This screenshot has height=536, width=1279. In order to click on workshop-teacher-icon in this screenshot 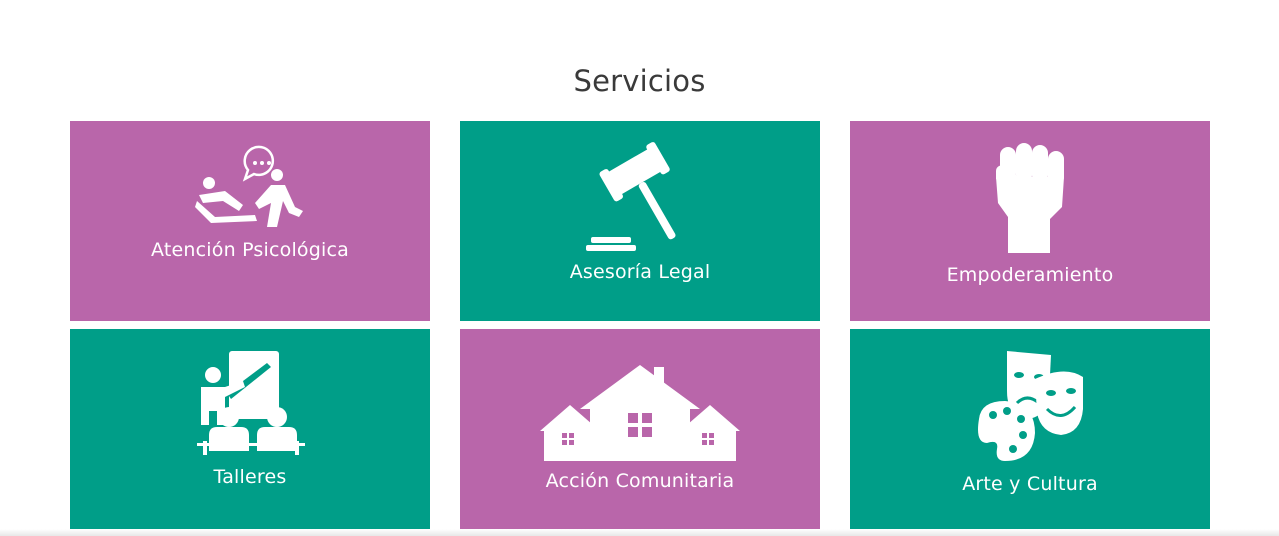, I will do `click(251, 403)`.